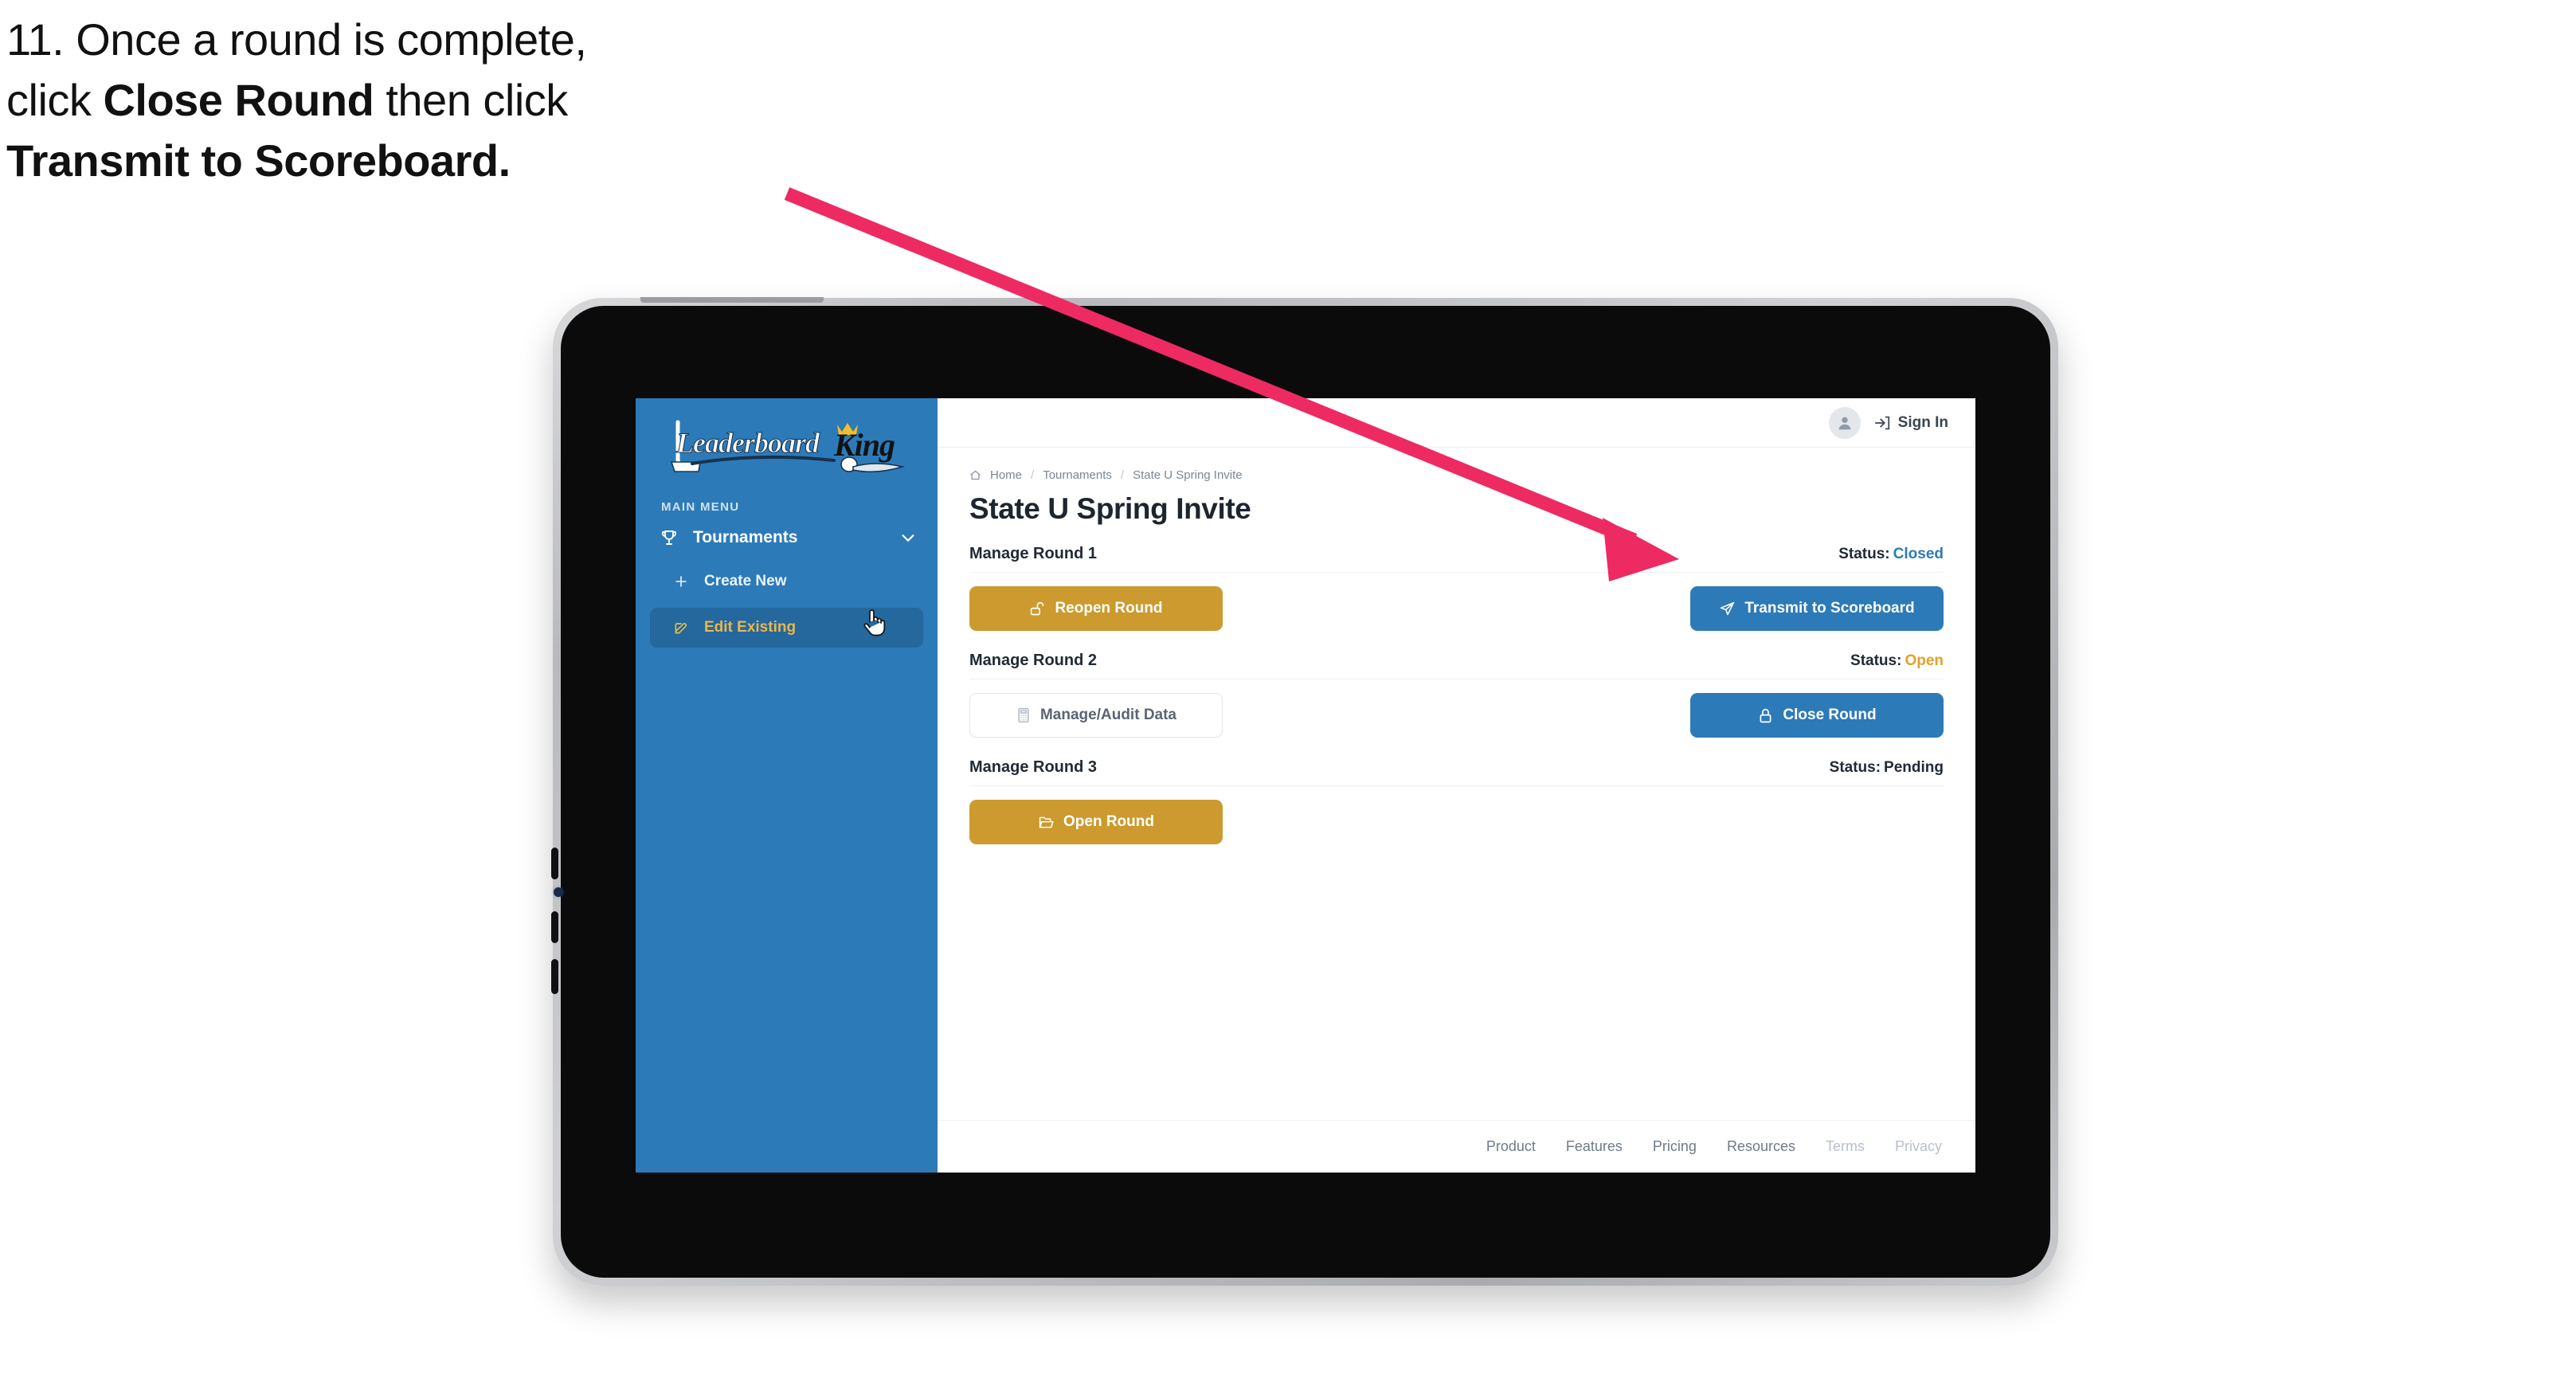  I want to click on transmit-to-scoreboard-label: Transmit to Scoreboard, so click(1829, 608).